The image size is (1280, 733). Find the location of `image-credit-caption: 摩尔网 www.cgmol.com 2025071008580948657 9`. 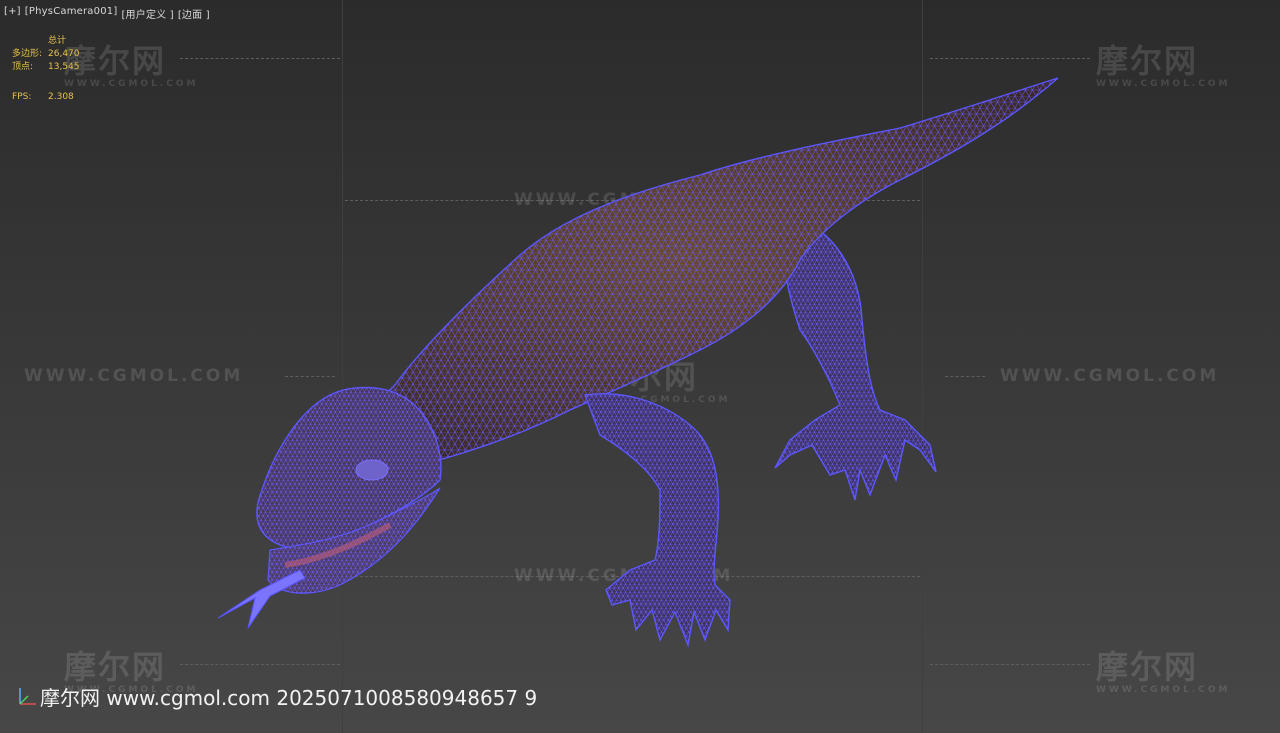

image-credit-caption: 摩尔网 www.cgmol.com 2025071008580948657 9 is located at coordinates (289, 698).